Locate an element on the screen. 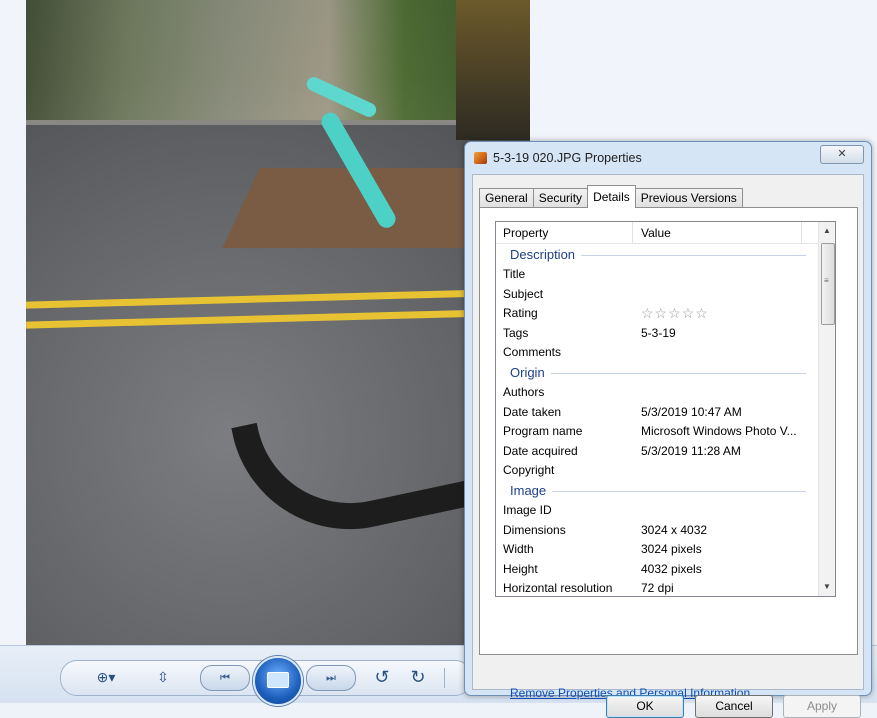  property-value: 72 dpi is located at coordinates (657, 588).